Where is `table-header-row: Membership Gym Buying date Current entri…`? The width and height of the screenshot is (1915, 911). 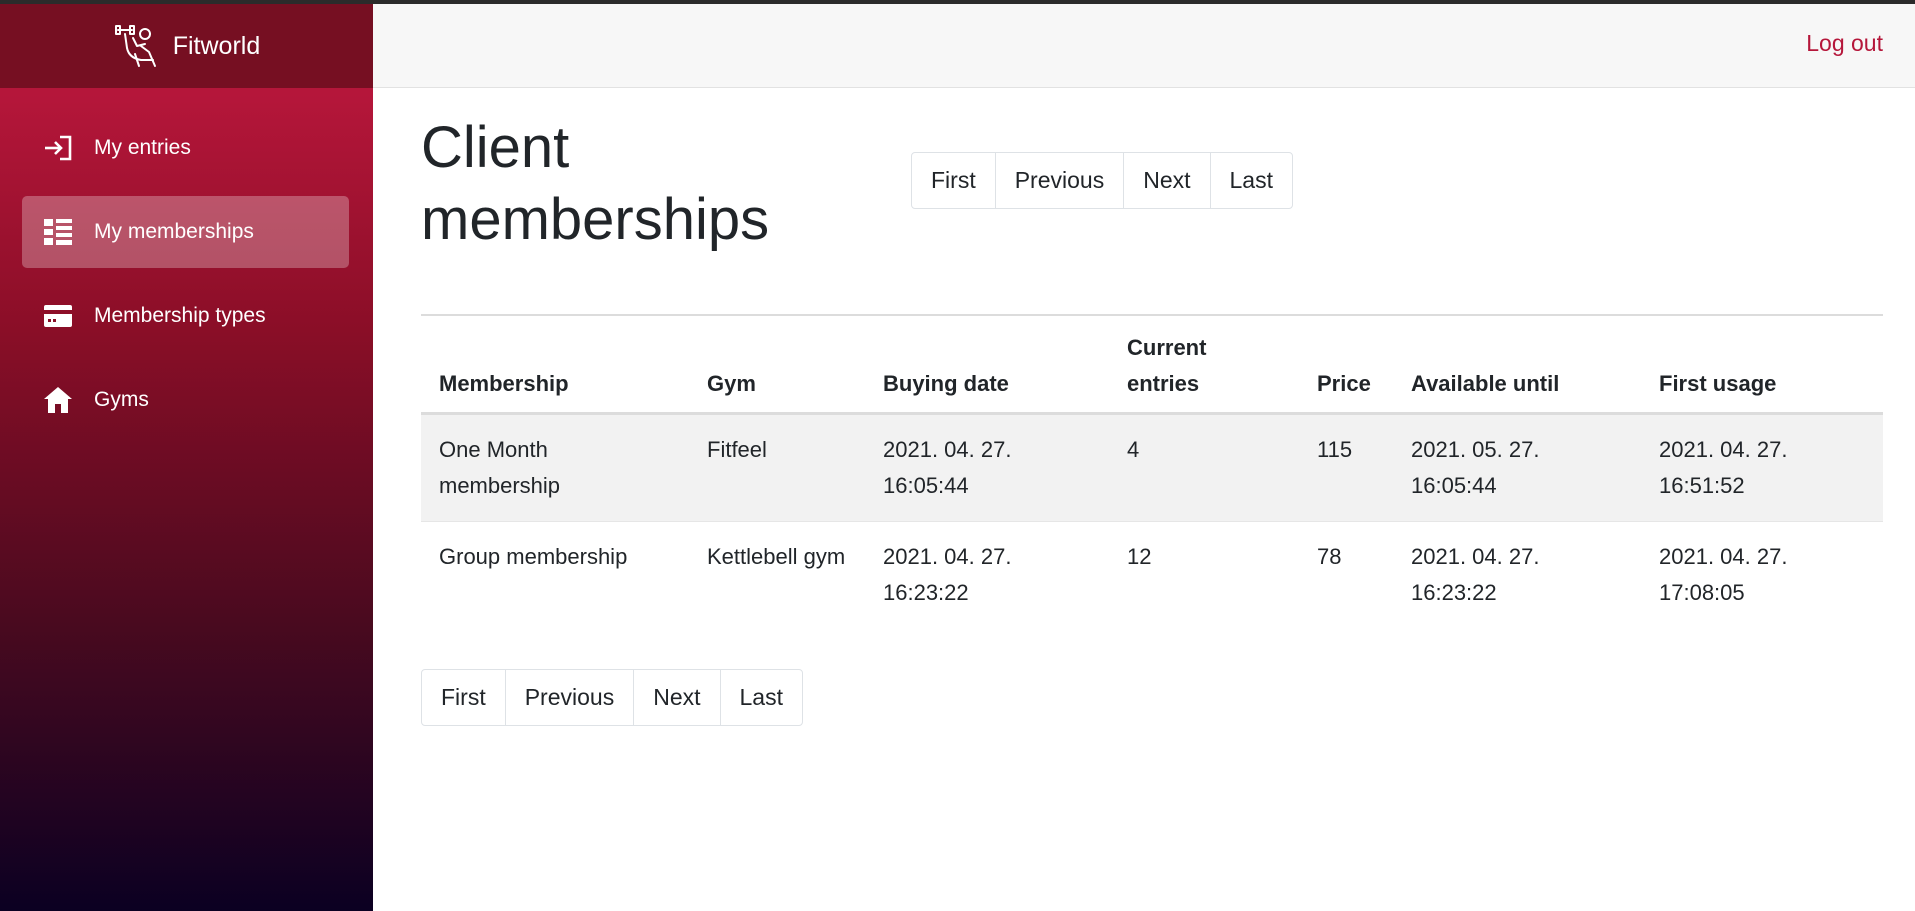
table-header-row: Membership Gym Buying date Current entri… is located at coordinates (1152, 372).